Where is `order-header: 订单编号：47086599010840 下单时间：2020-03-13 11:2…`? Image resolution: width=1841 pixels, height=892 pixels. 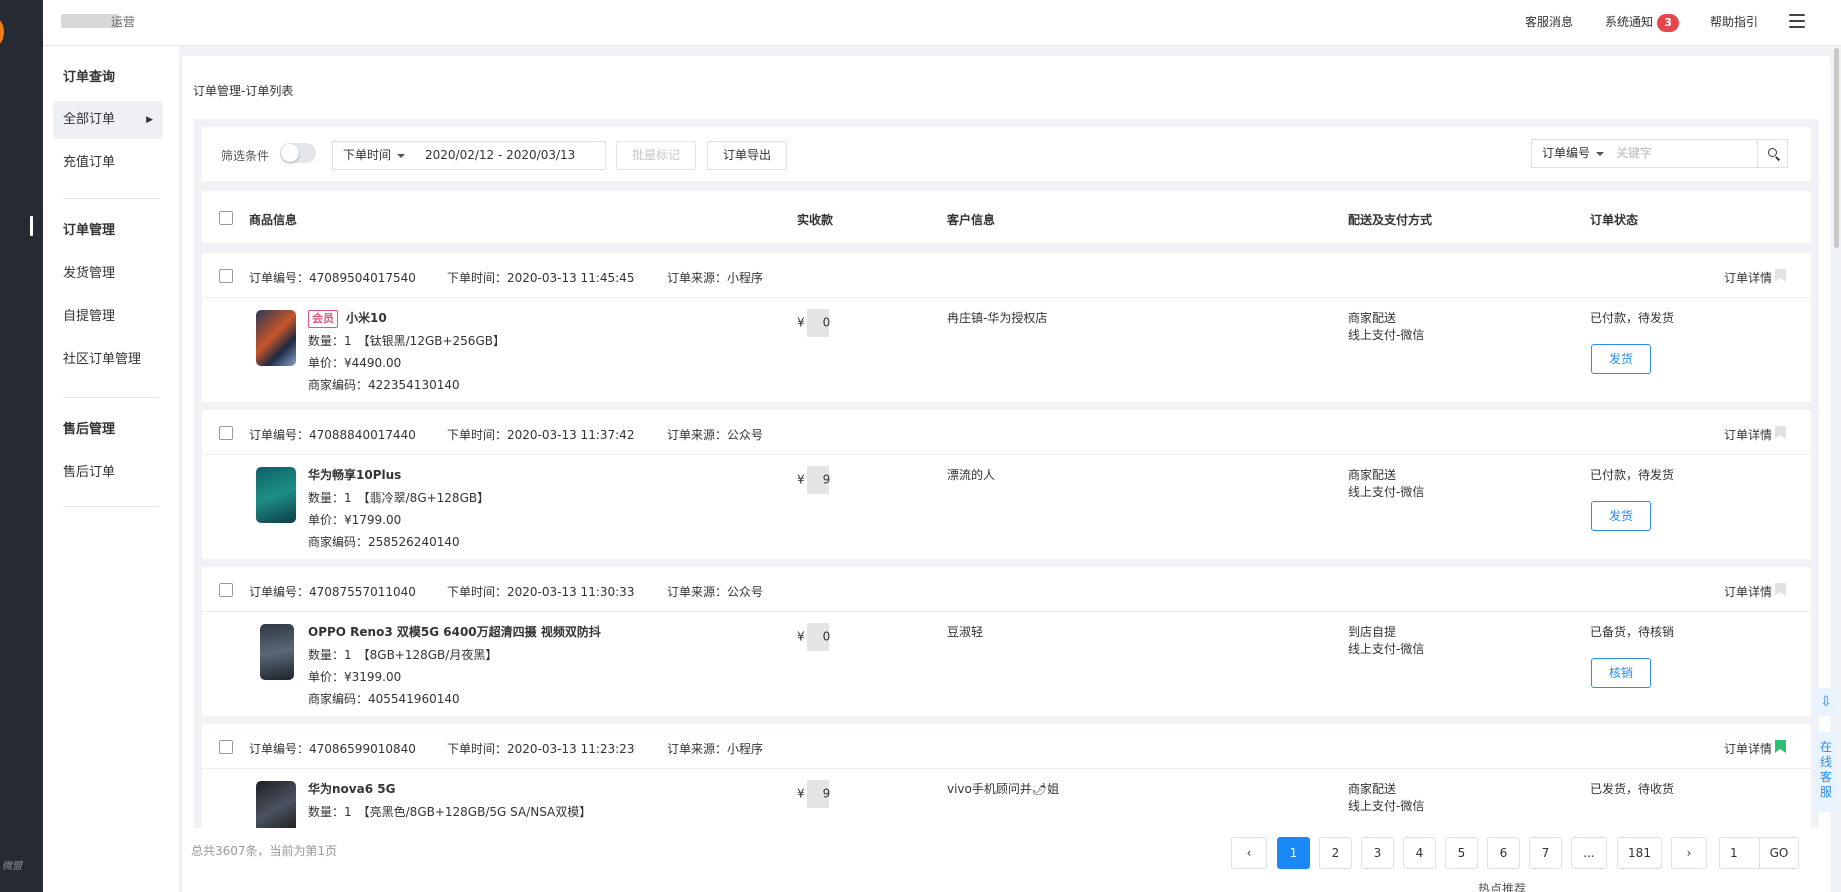 order-header: 订单编号：47086599010840 下单时间：2020-03-13 11:2… is located at coordinates (1006, 746).